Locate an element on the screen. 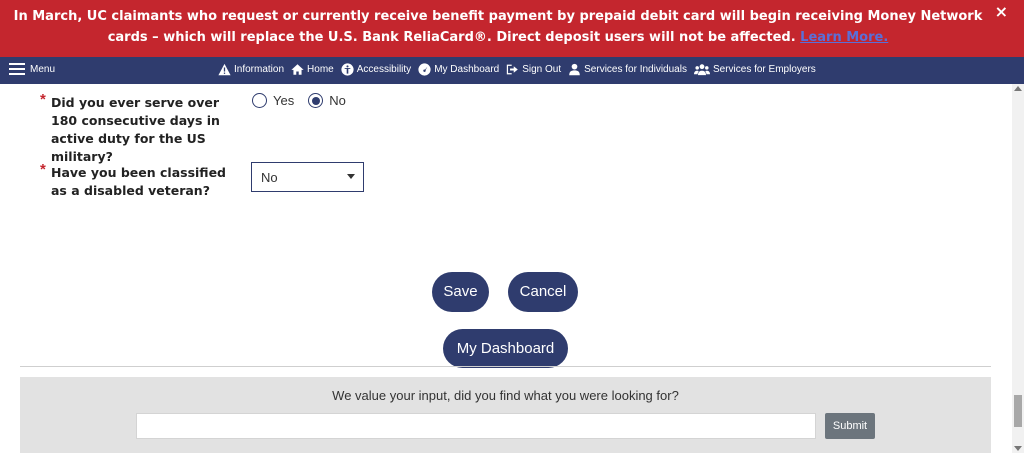 This screenshot has width=1024, height=453. menu-label: Menu is located at coordinates (43, 69).